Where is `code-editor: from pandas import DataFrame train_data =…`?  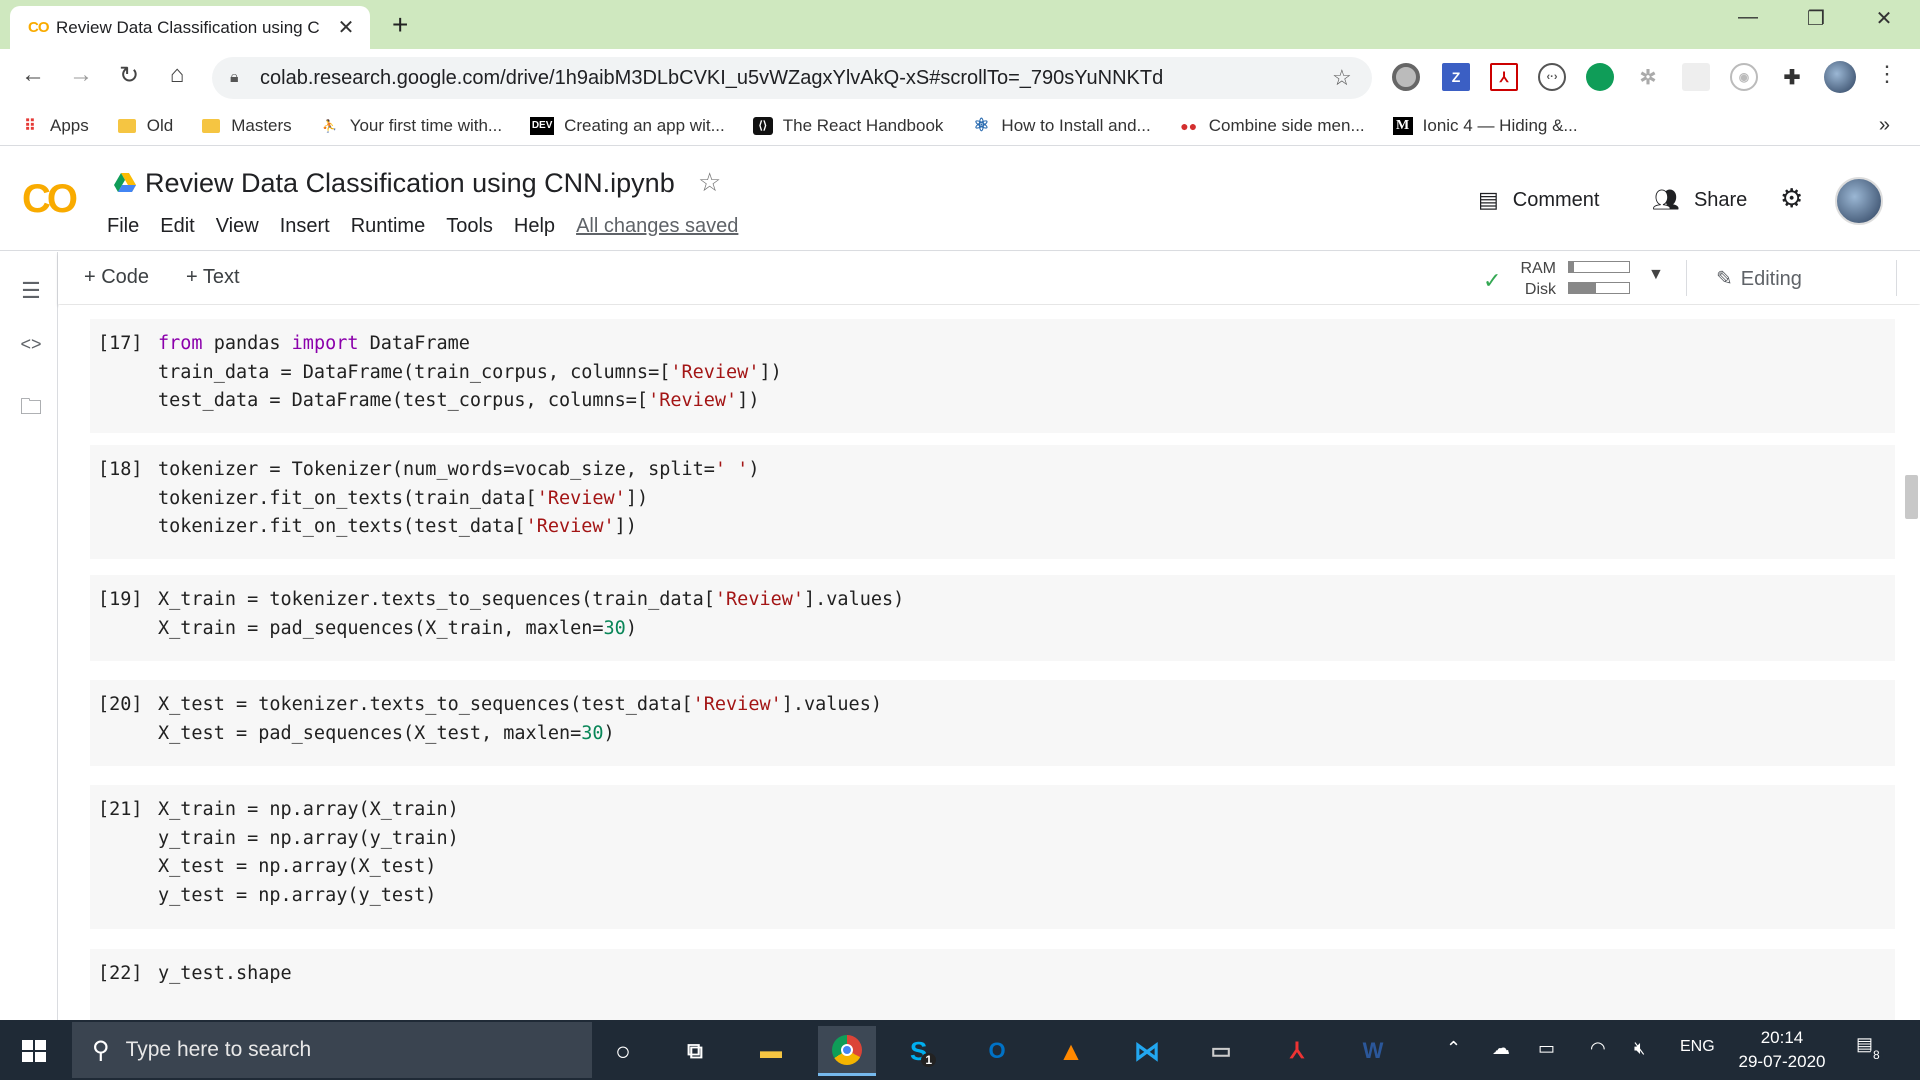
code-editor: from pandas import DataFrame train_data =… is located at coordinates (470, 376).